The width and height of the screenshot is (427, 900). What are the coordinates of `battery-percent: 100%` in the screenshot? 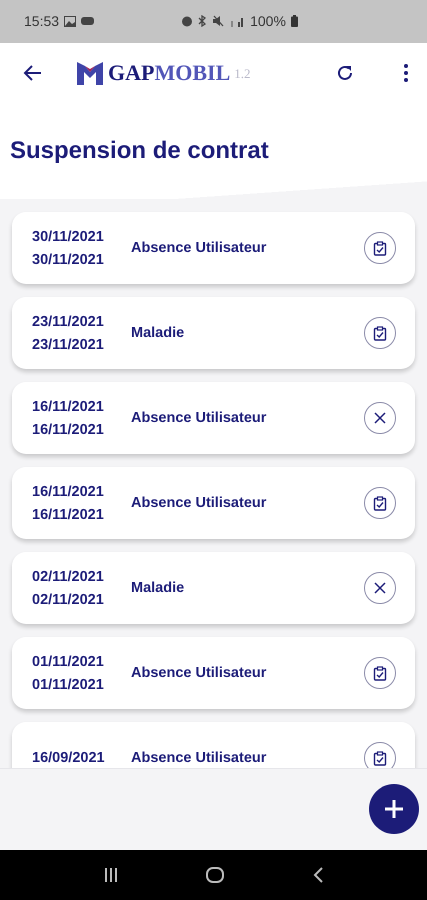 It's located at (268, 21).